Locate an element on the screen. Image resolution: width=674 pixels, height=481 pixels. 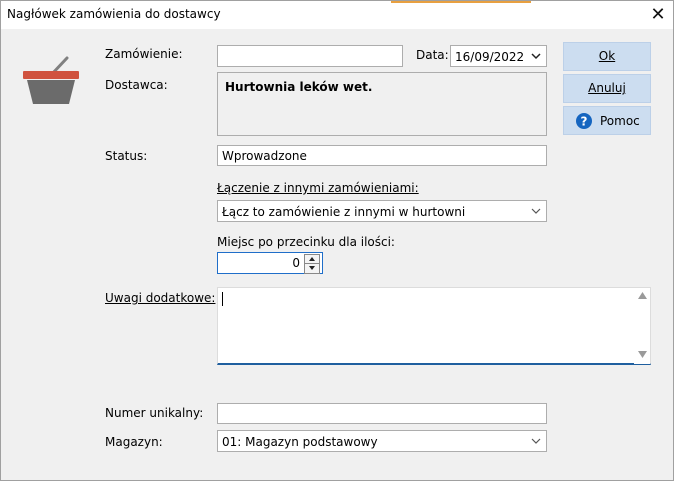
arrow-down-icon is located at coordinates (312, 268).